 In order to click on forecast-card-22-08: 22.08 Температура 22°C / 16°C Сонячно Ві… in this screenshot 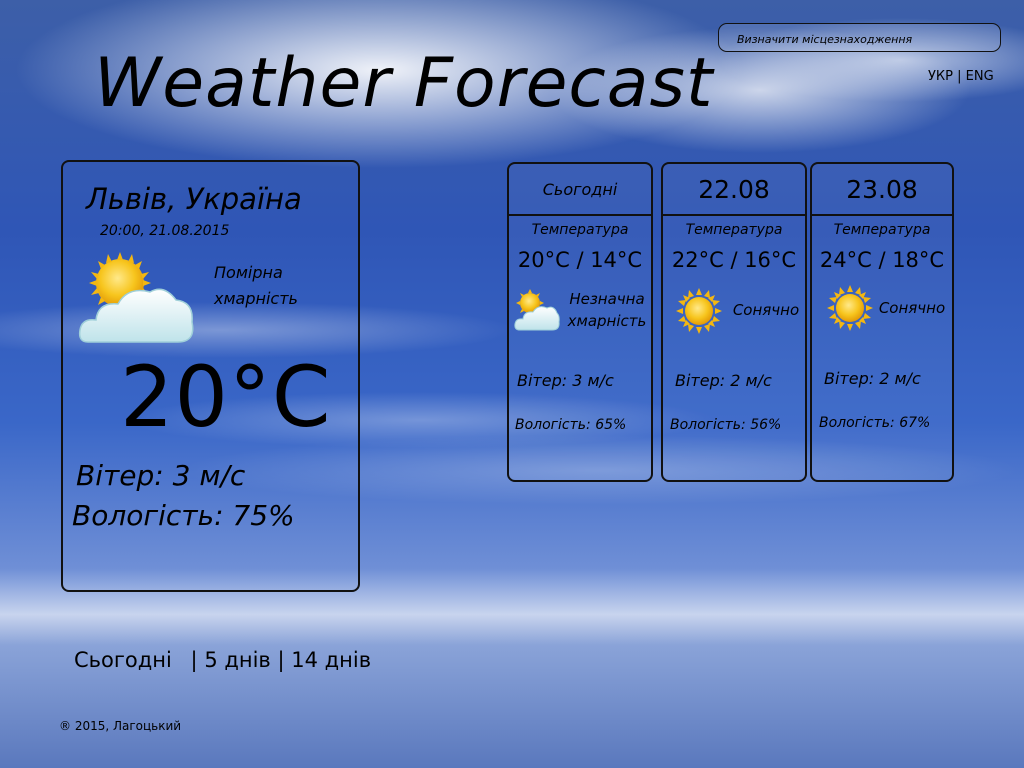, I will do `click(734, 322)`.